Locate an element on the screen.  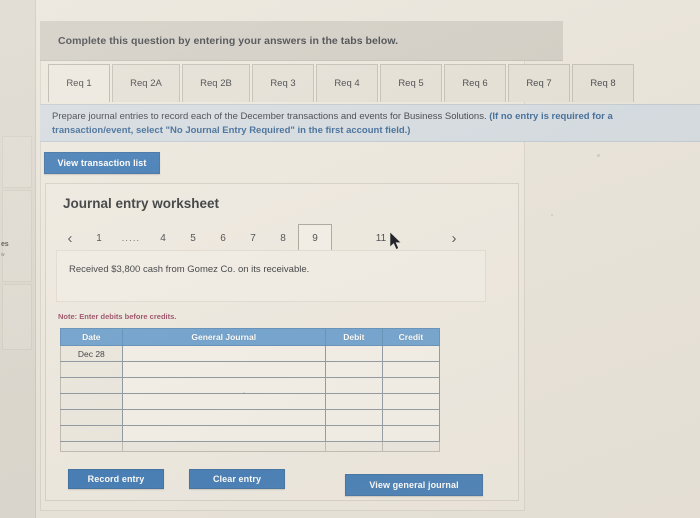
tab-label: Req 1 is located at coordinates (79, 83).